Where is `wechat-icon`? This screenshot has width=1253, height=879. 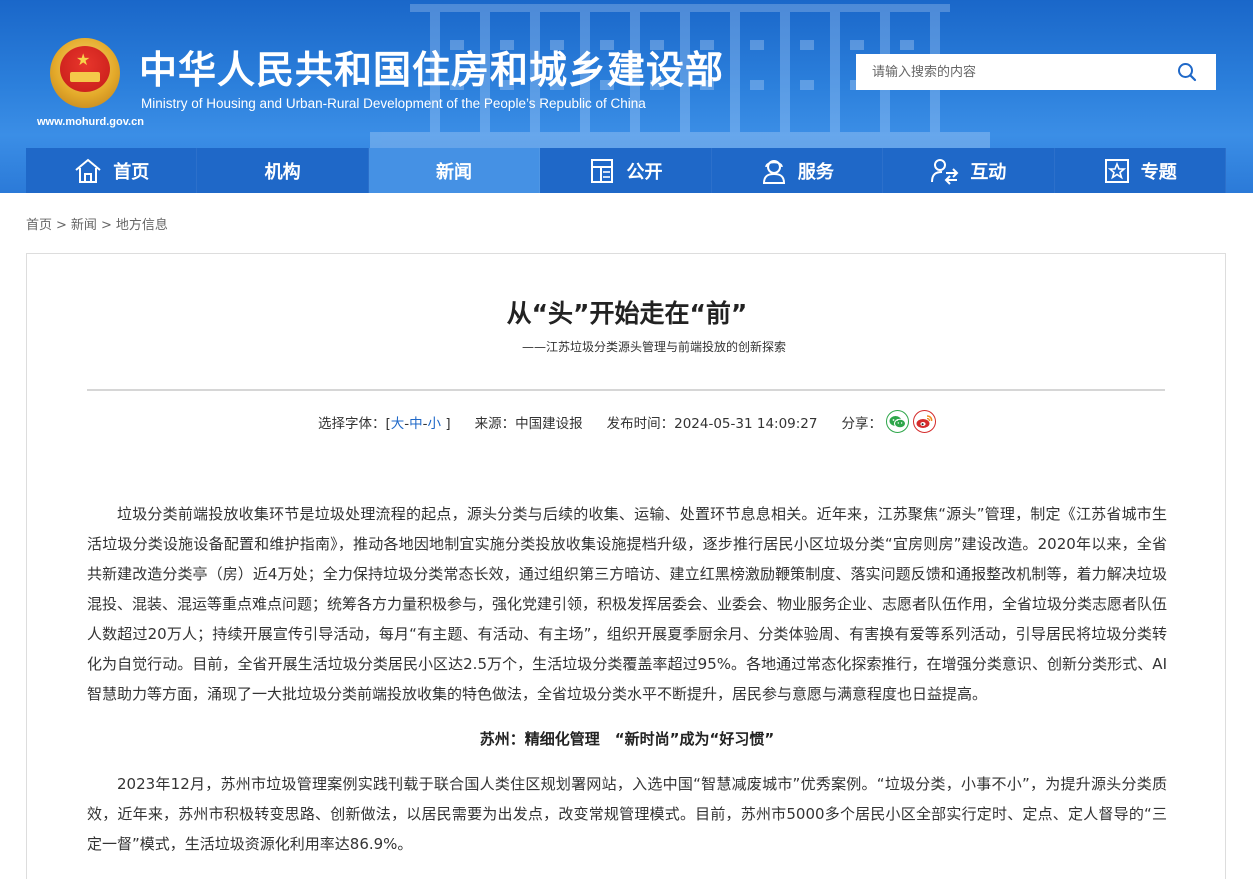 wechat-icon is located at coordinates (897, 421).